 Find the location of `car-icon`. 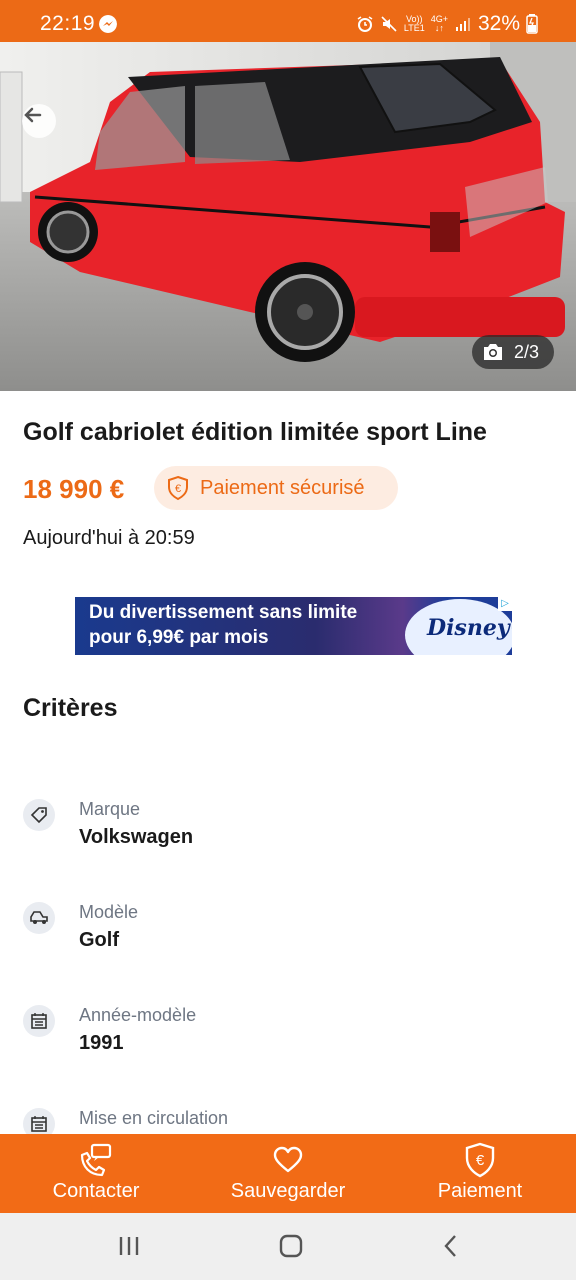

car-icon is located at coordinates (39, 918).